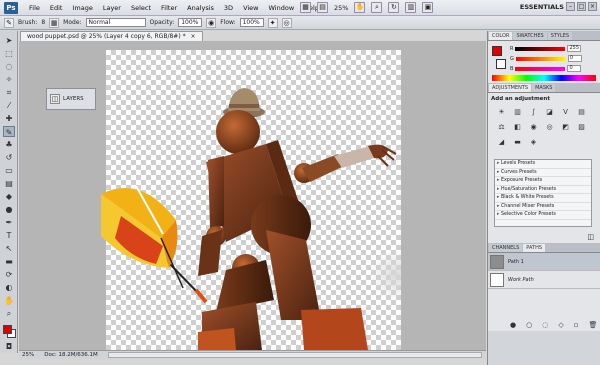 Image resolution: width=600 pixels, height=365 pixels. I want to click on flow-field: 100%, so click(251, 22).